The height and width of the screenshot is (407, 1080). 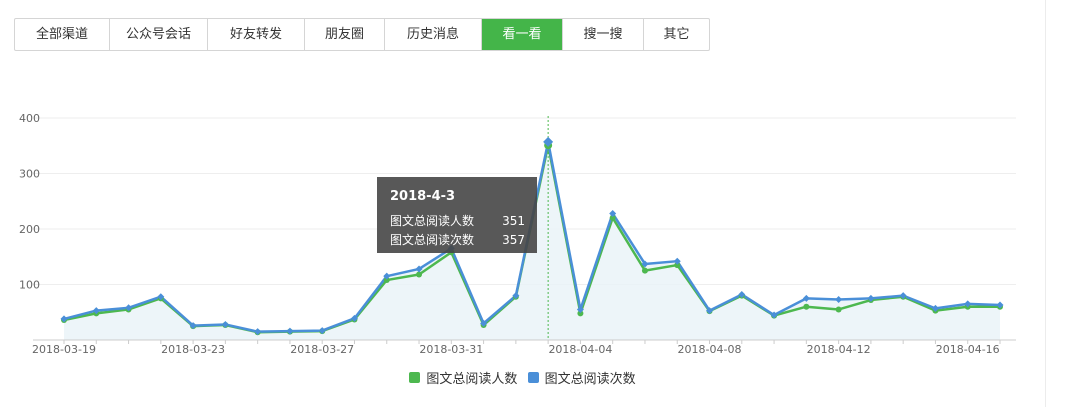 What do you see at coordinates (513, 221) in the screenshot?
I see `tooltip-value: 351` at bounding box center [513, 221].